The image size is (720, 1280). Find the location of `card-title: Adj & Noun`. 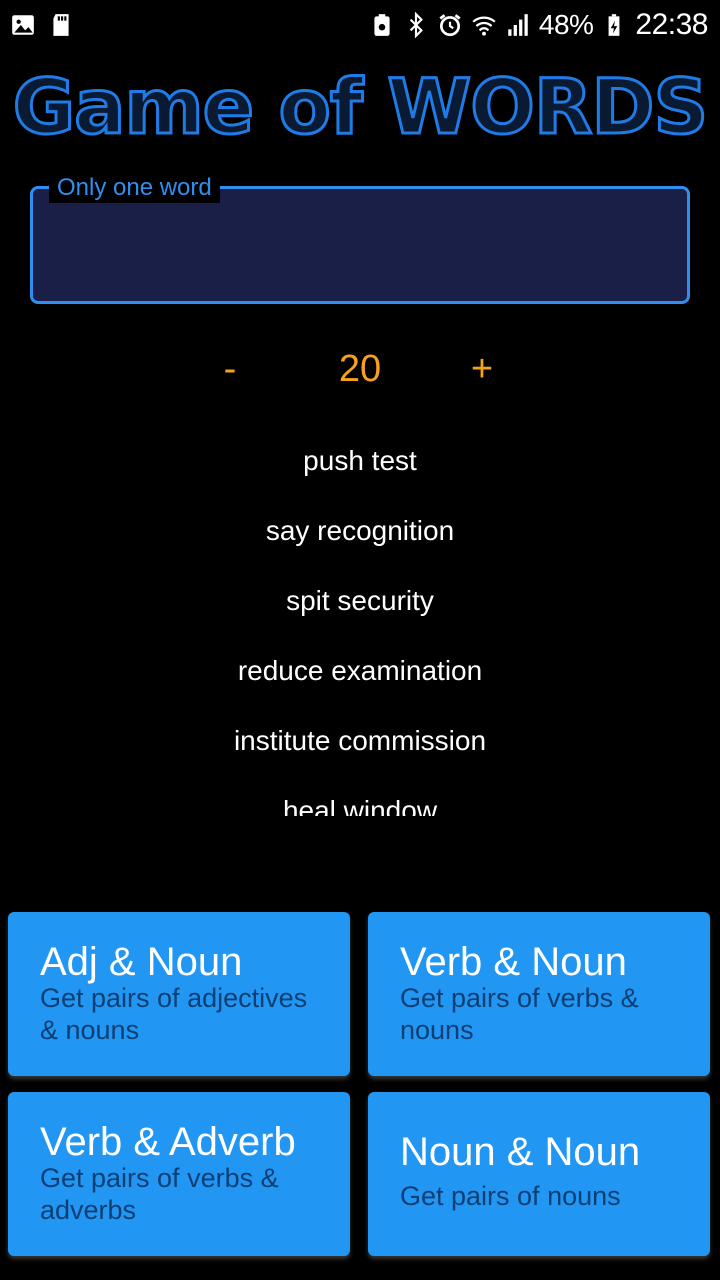

card-title: Adj & Noun is located at coordinates (141, 962).